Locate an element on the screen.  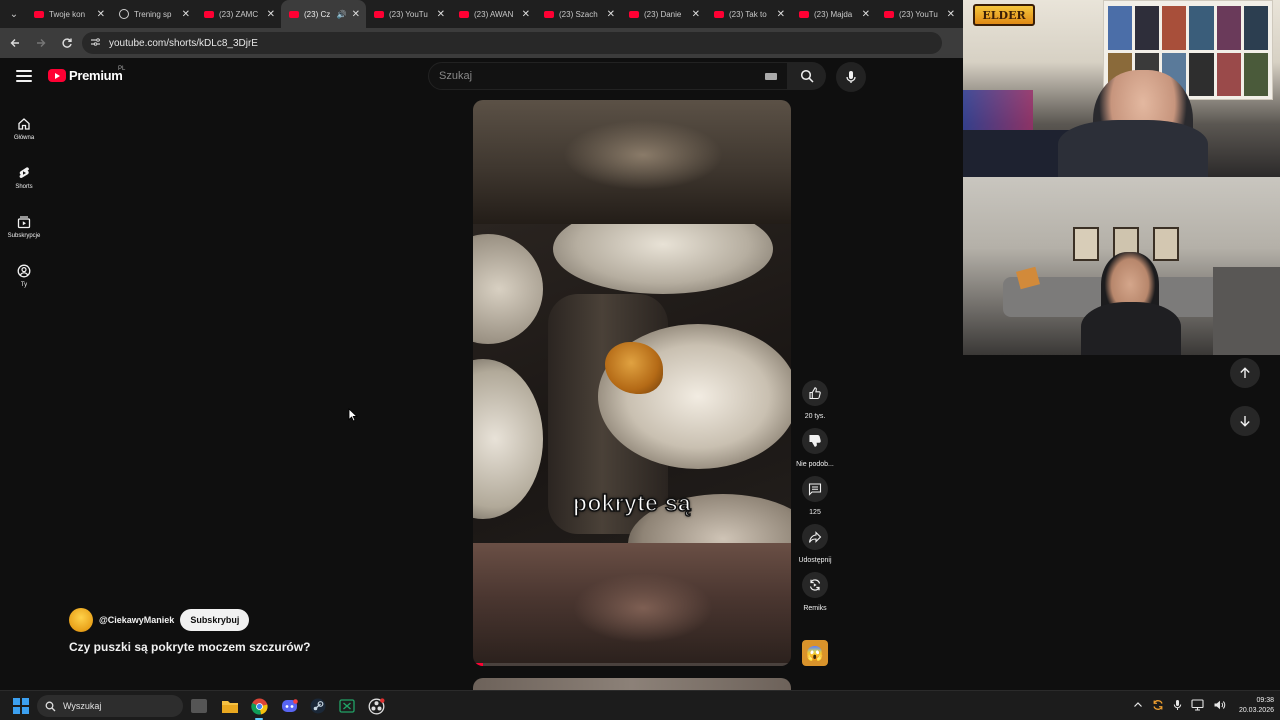
chrome-icon is located at coordinates (259, 708).